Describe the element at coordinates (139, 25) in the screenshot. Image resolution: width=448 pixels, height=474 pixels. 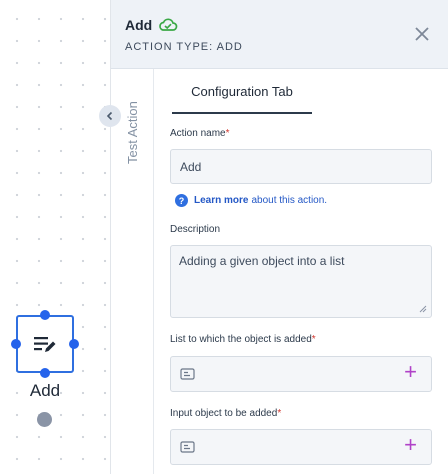
I see `panel-title: Add` at that location.